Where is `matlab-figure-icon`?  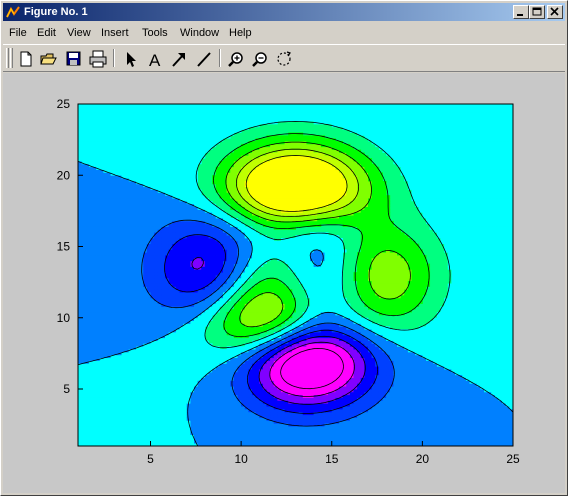 matlab-figure-icon is located at coordinates (13, 12).